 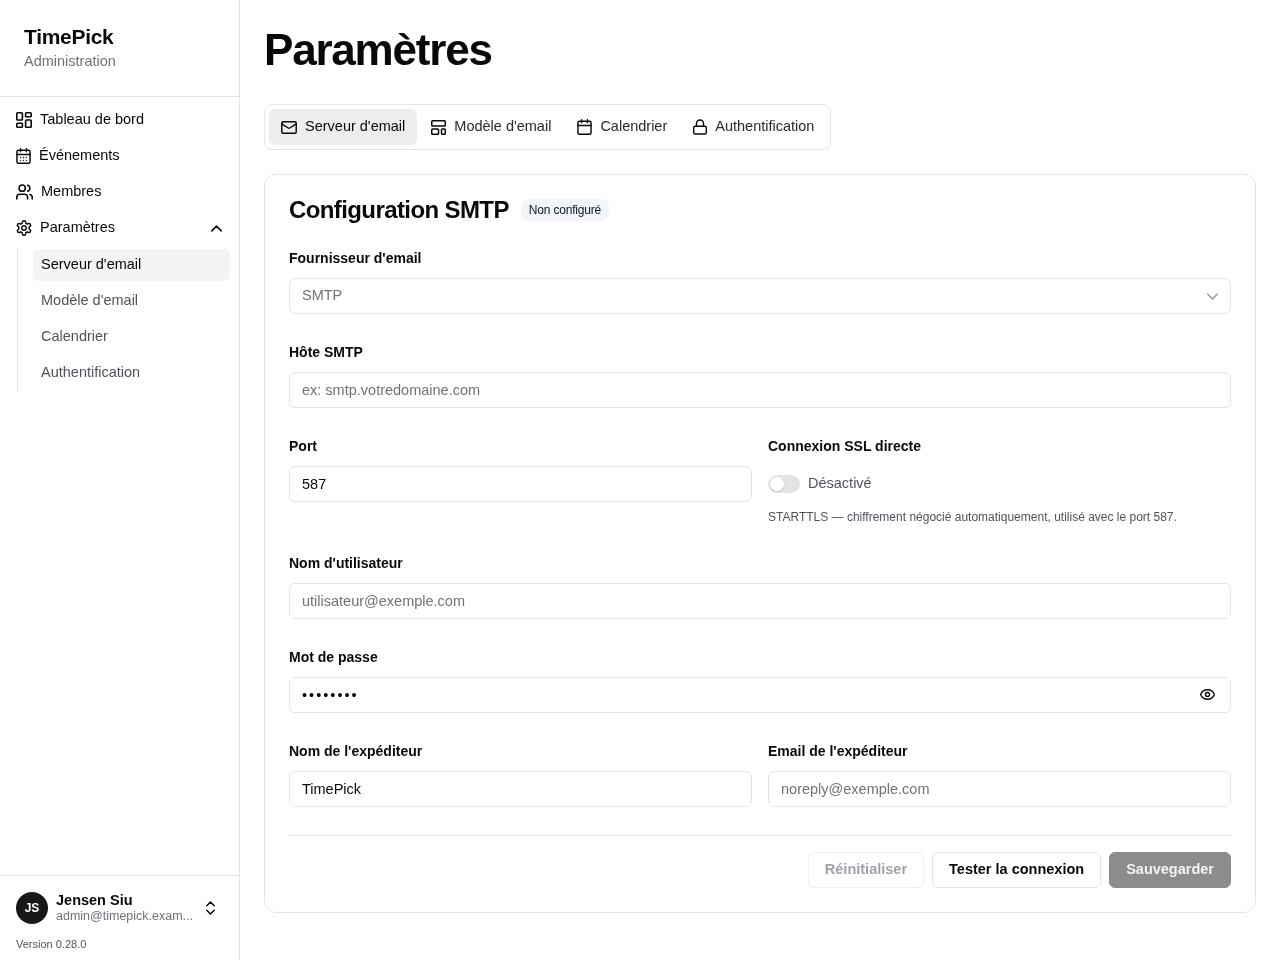 What do you see at coordinates (216, 228) in the screenshot?
I see `chevron-up-icon` at bounding box center [216, 228].